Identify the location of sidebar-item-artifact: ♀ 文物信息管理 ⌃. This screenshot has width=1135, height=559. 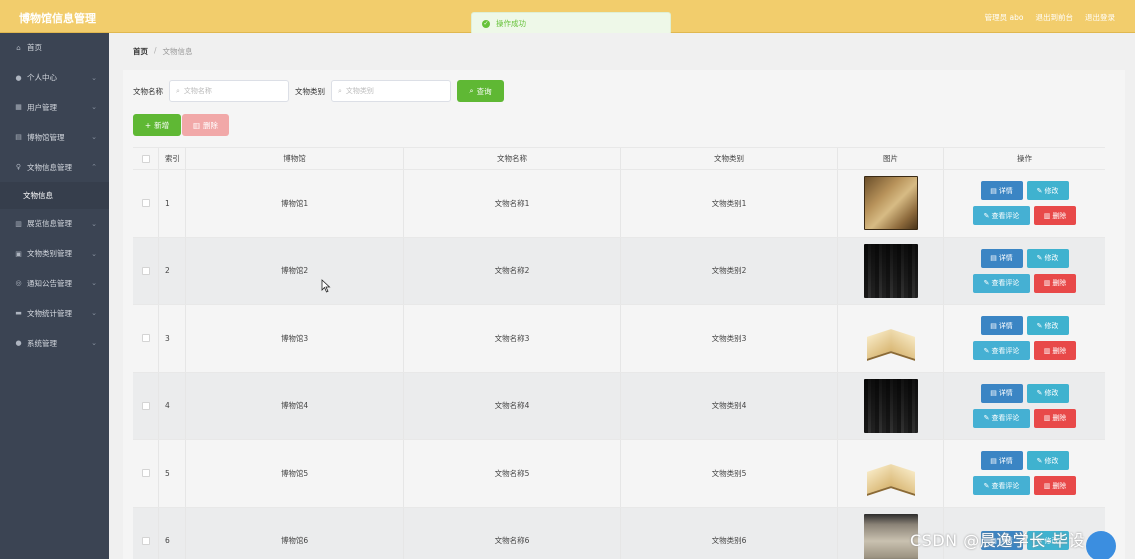
(54, 167).